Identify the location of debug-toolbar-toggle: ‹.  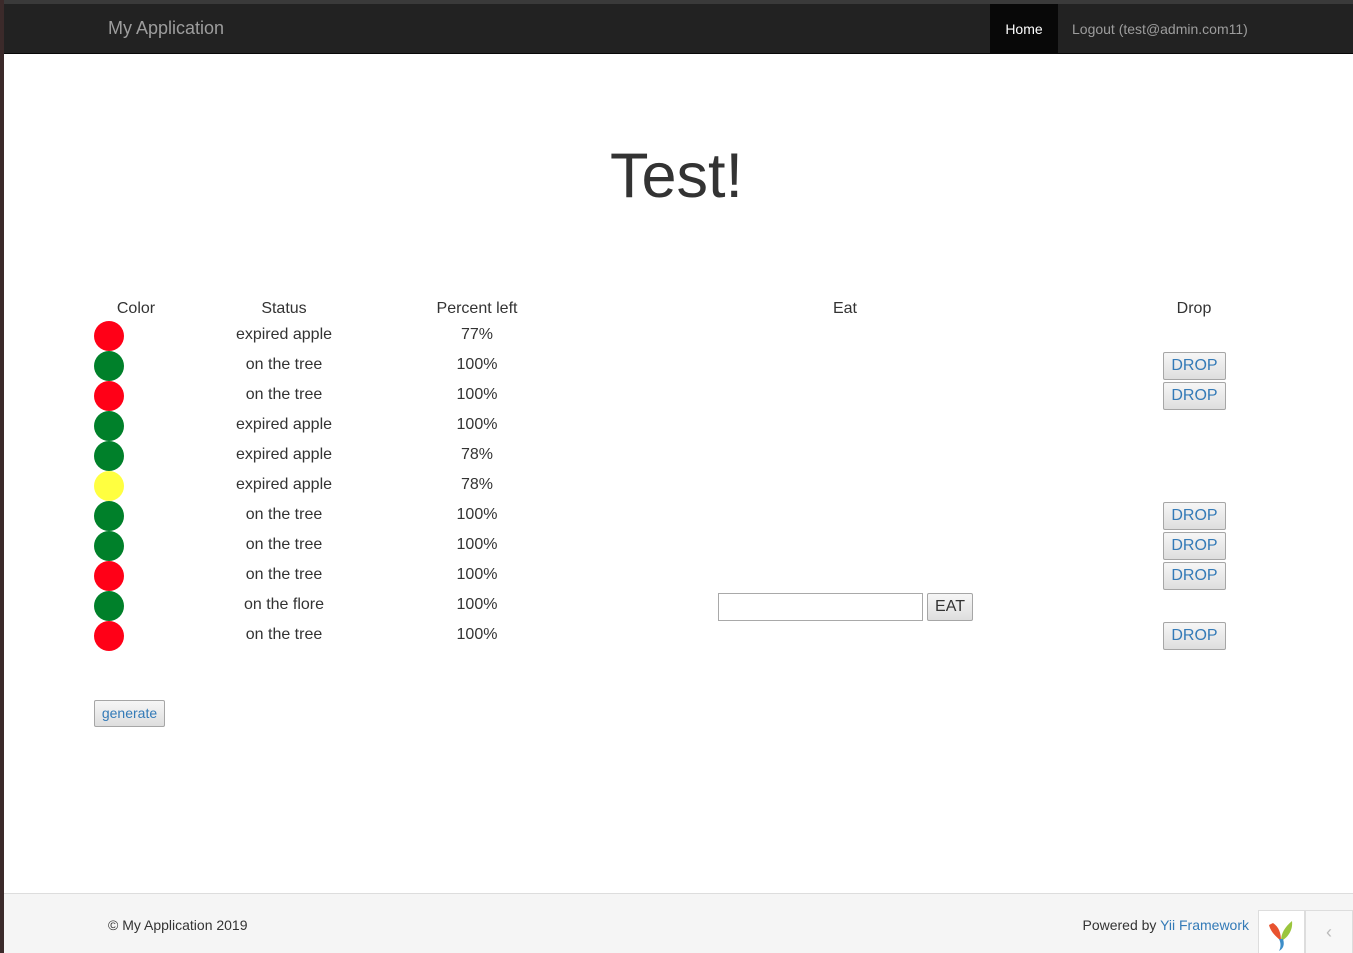
(1329, 931).